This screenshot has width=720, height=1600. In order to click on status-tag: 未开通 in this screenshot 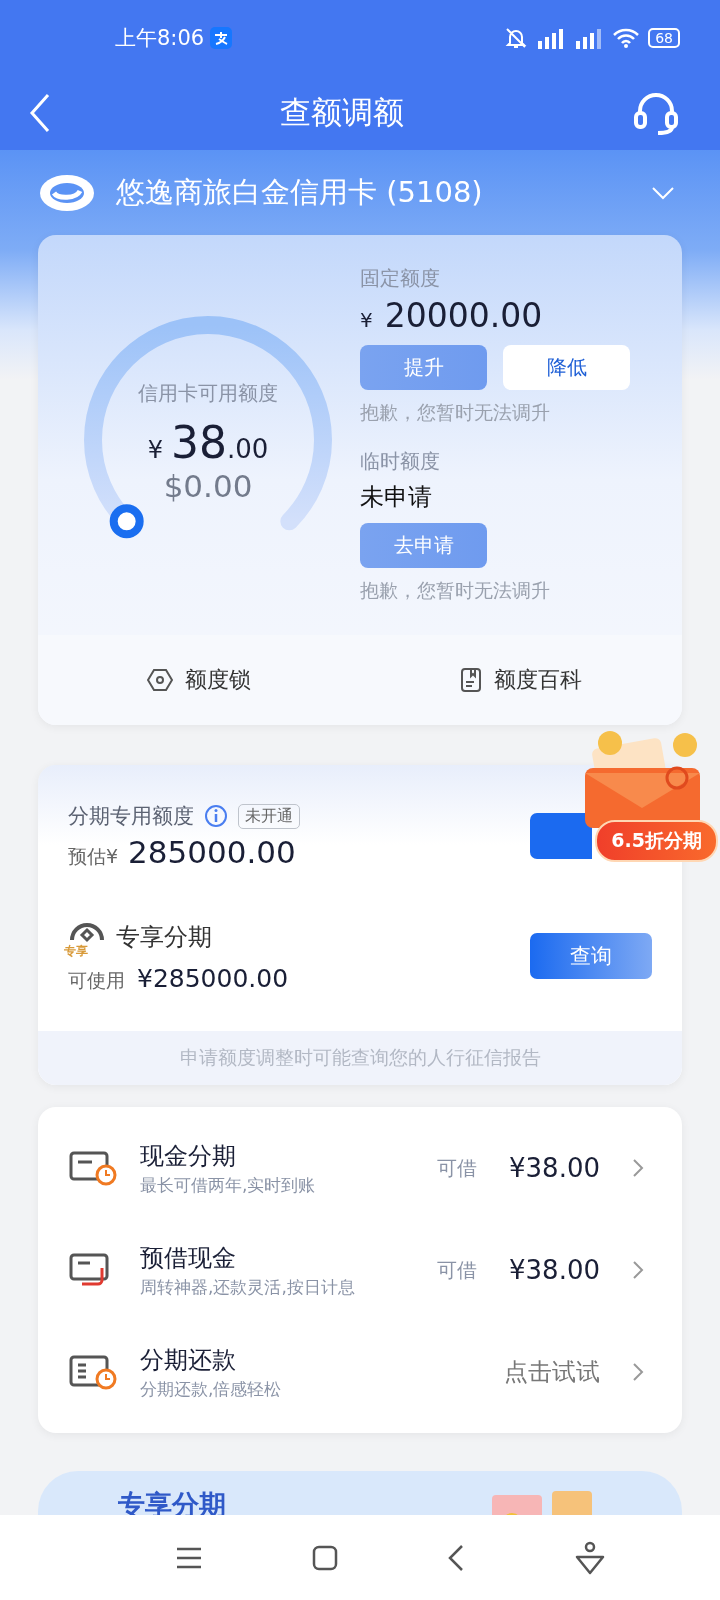, I will do `click(269, 816)`.